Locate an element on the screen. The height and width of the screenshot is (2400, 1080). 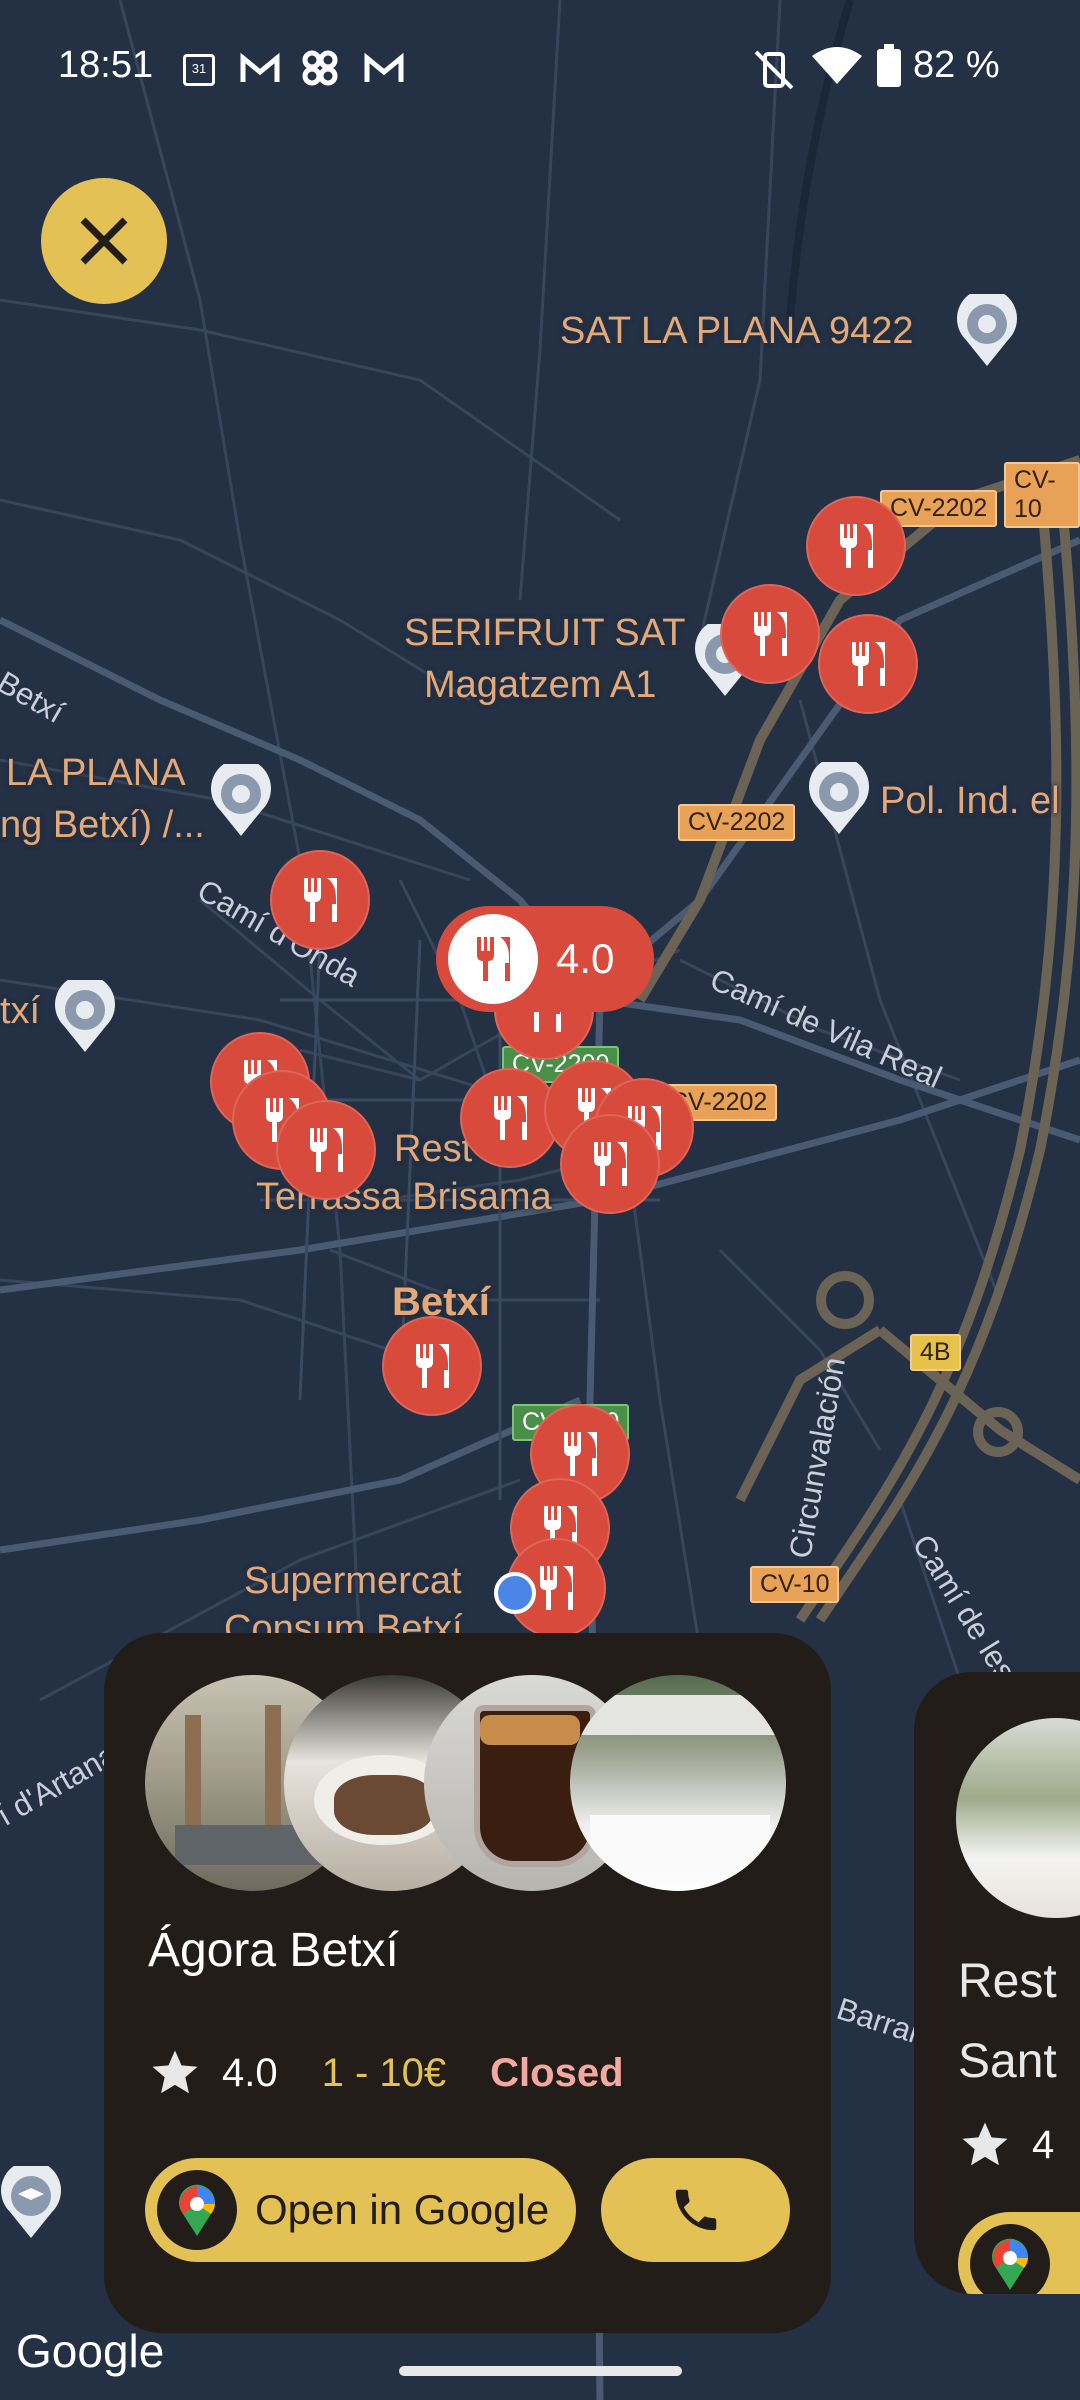
current-location-dot is located at coordinates (515, 1593).